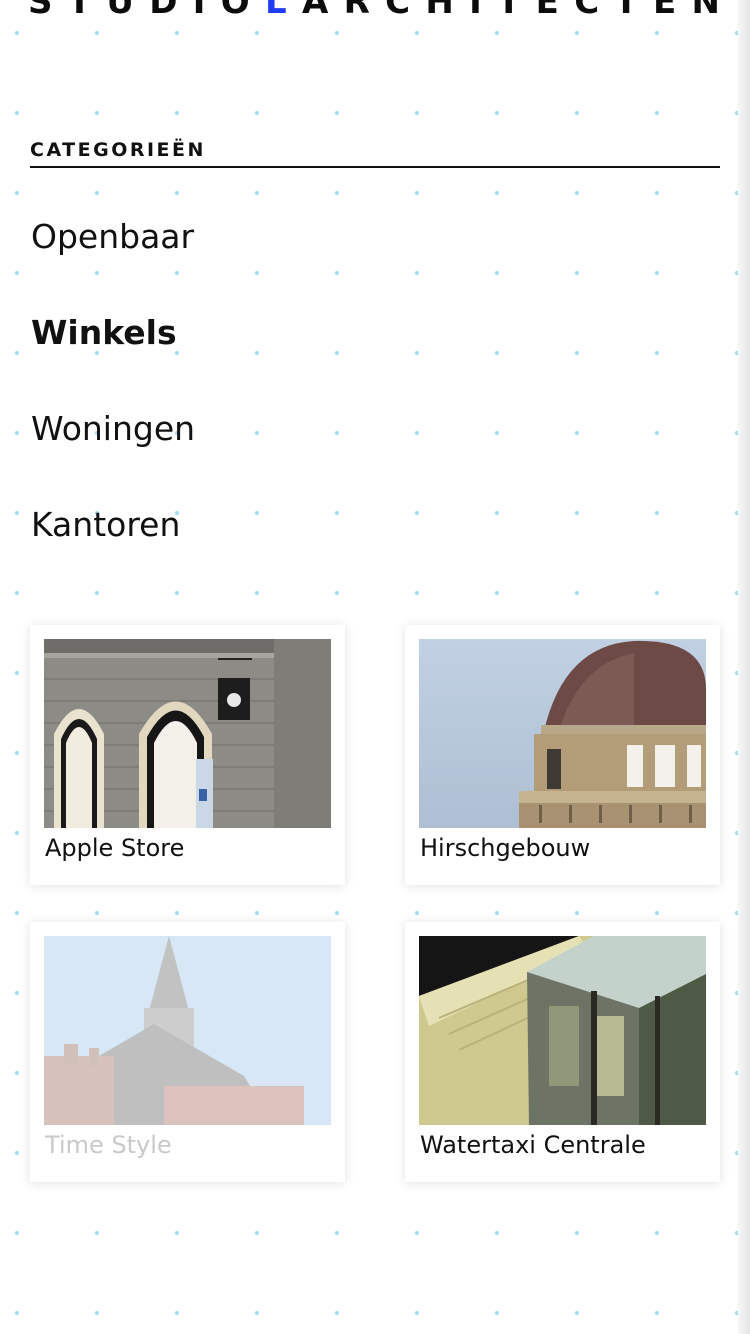 The height and width of the screenshot is (1334, 750). I want to click on project-card-hirschgebouw: Hirschgebouw, so click(562, 755).